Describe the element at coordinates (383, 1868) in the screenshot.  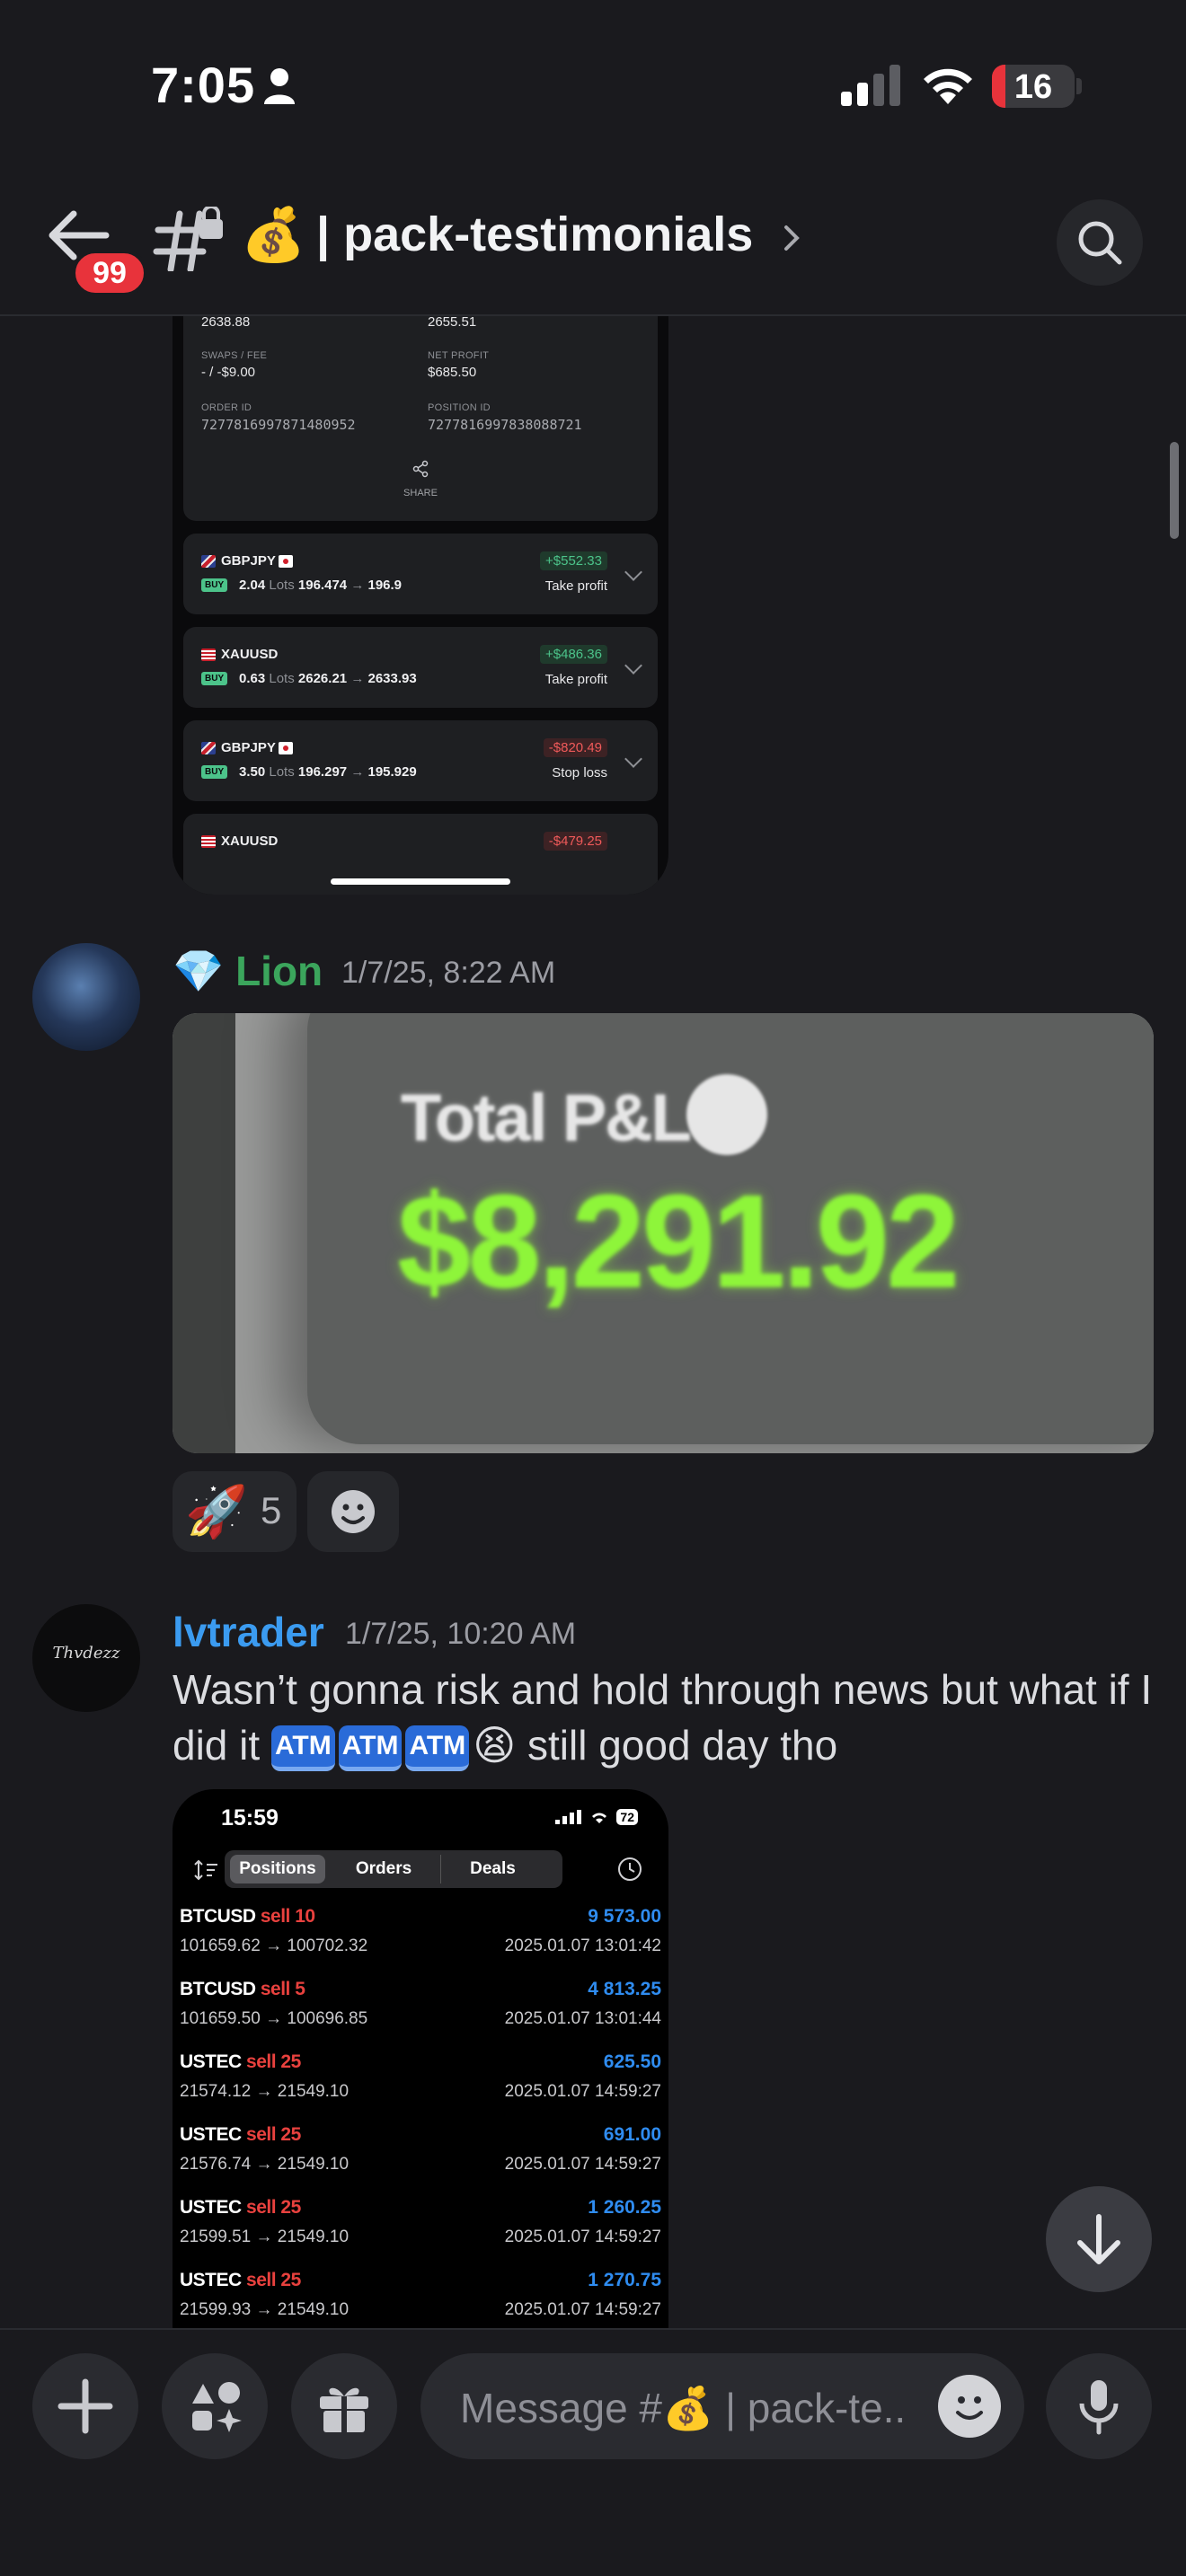
I see `tab-orders: Orders` at that location.